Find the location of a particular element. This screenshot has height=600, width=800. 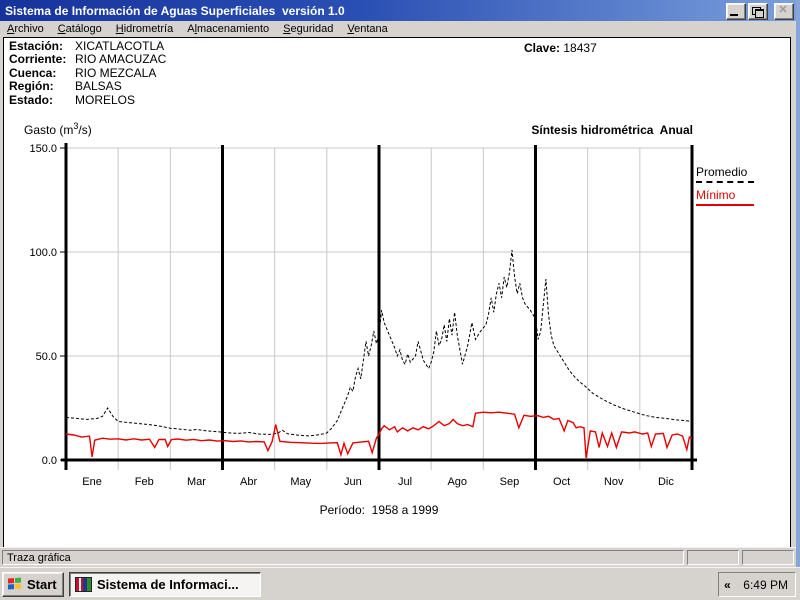

system-tray: « 6:49 PM is located at coordinates (757, 584).